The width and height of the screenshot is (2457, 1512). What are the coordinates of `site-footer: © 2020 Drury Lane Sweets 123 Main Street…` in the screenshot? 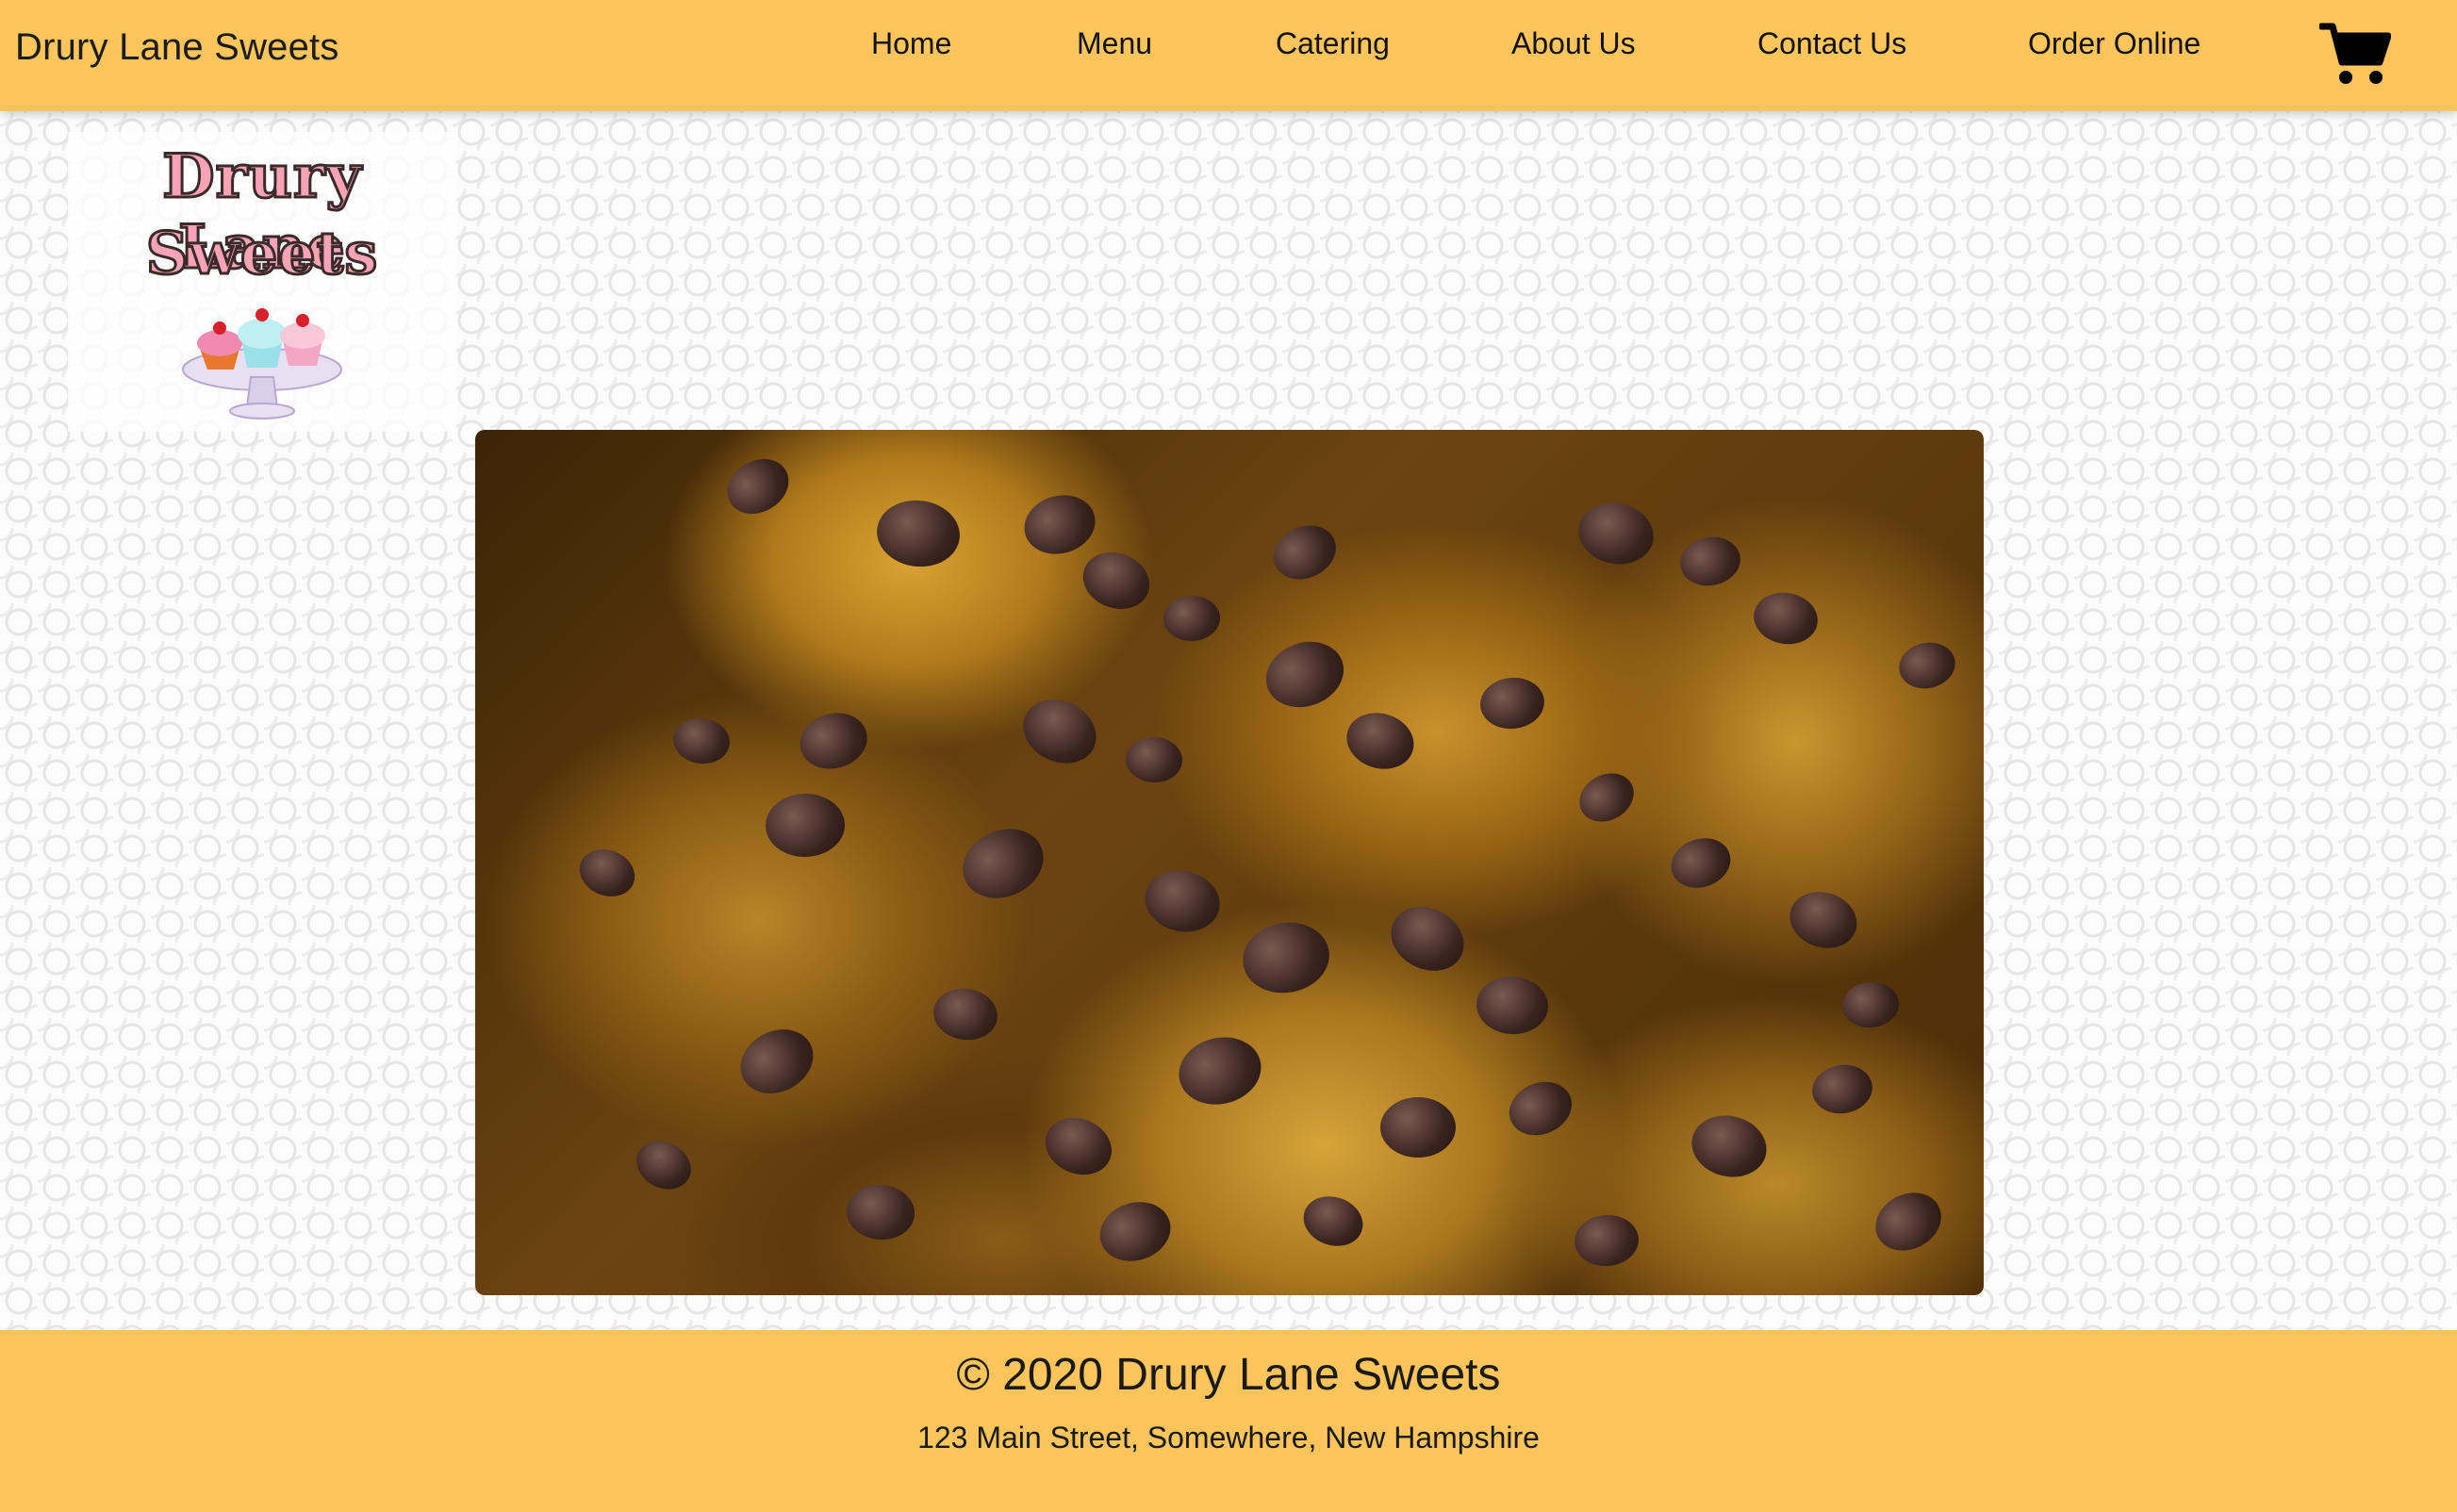 It's located at (1228, 1421).